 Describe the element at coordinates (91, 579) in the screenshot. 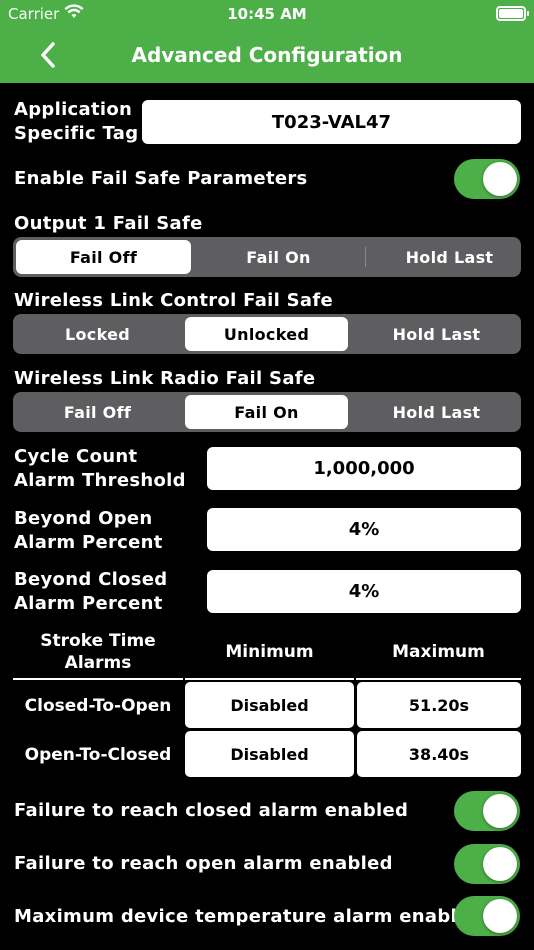

I see `beyond-closed-label-line1: Beyond Closed` at that location.